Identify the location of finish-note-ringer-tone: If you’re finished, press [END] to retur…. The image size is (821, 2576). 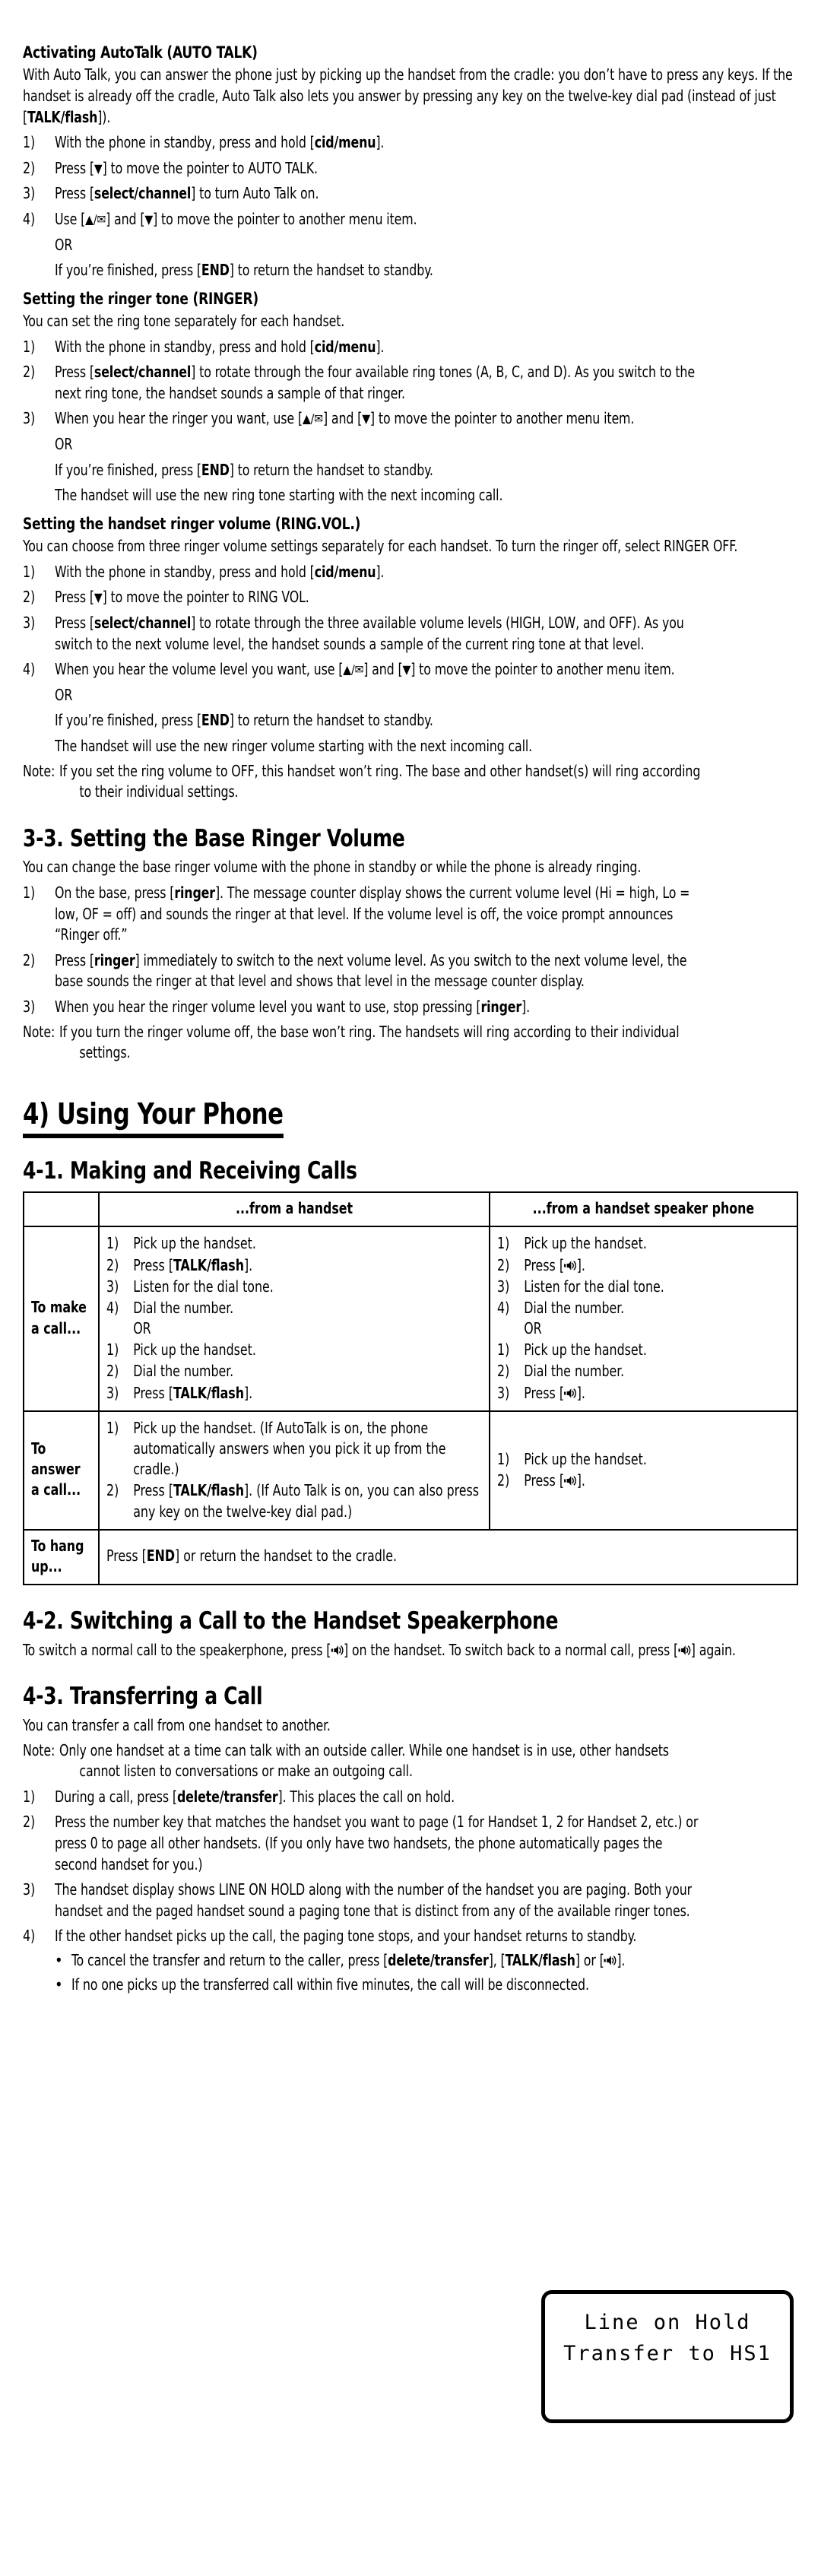
(244, 470).